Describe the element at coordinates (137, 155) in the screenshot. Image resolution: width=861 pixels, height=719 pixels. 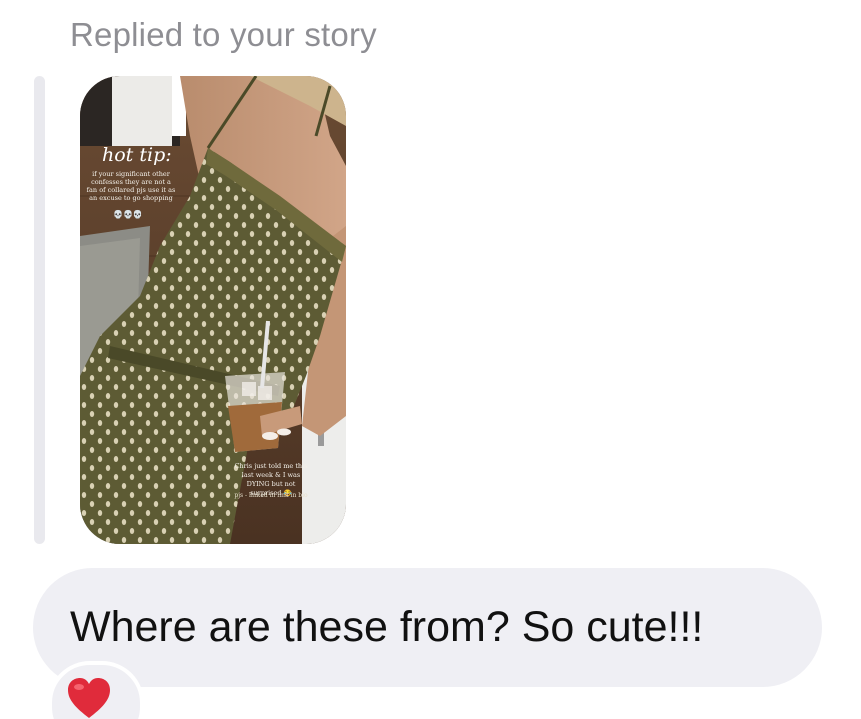
I see `story-overlay-title: hot tip:` at that location.